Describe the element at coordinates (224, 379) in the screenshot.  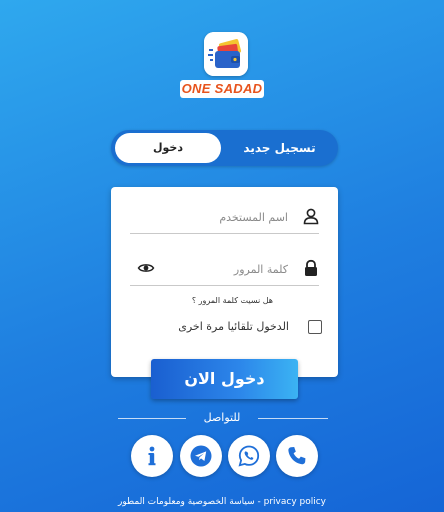
I see `login-button: دخول الان` at that location.